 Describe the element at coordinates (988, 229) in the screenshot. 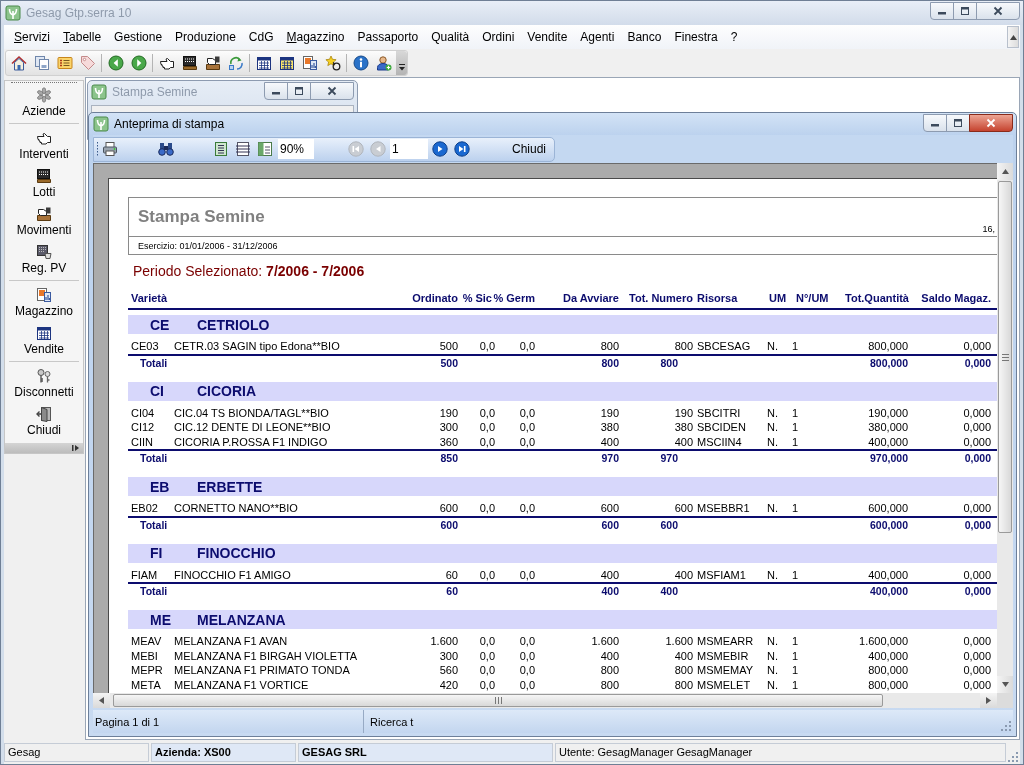

I see `report-date: 16,` at that location.